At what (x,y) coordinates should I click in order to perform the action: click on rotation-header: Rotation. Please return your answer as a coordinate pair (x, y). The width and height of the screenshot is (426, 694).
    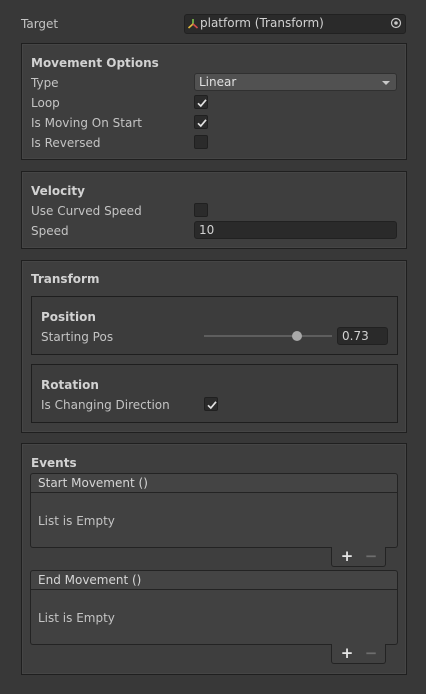
    Looking at the image, I should click on (70, 385).